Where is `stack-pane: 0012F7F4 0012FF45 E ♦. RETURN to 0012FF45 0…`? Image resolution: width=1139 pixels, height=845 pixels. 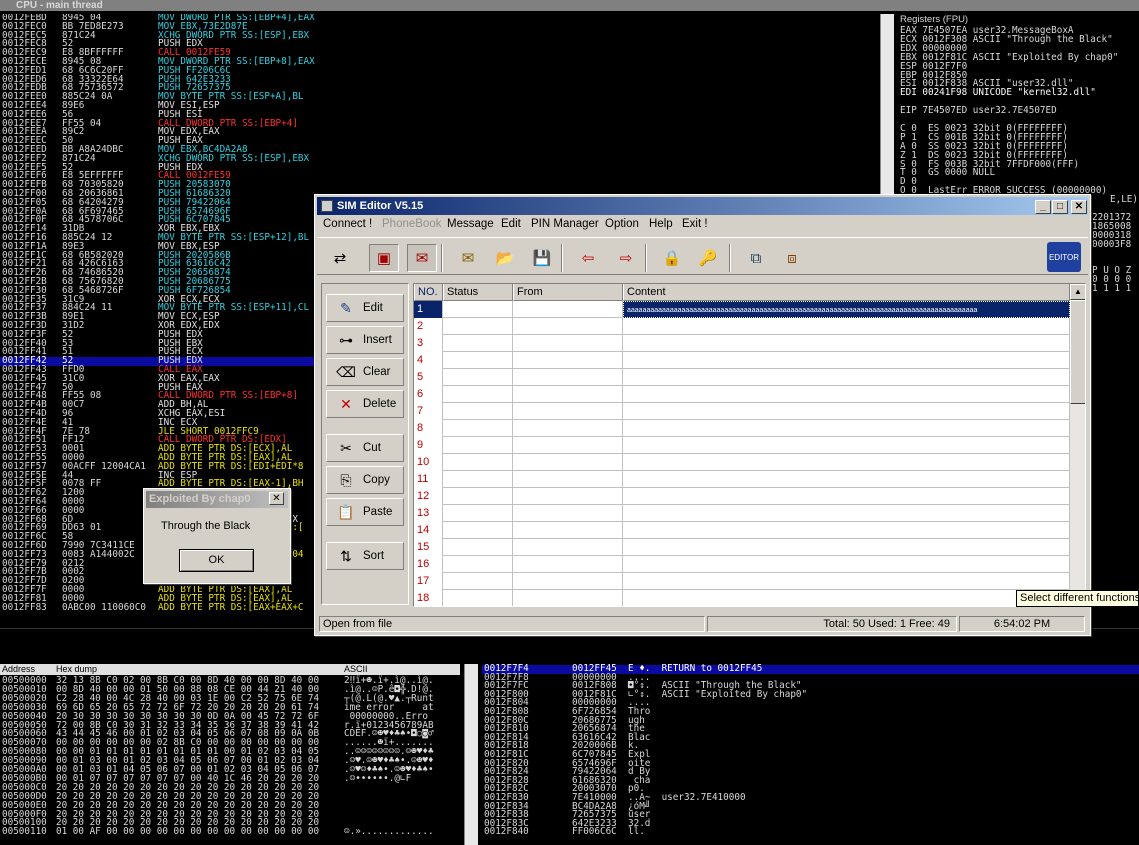
stack-pane: 0012F7F4 0012FF45 E ♦. RETURN to 0012FF45 0… is located at coordinates (810, 754).